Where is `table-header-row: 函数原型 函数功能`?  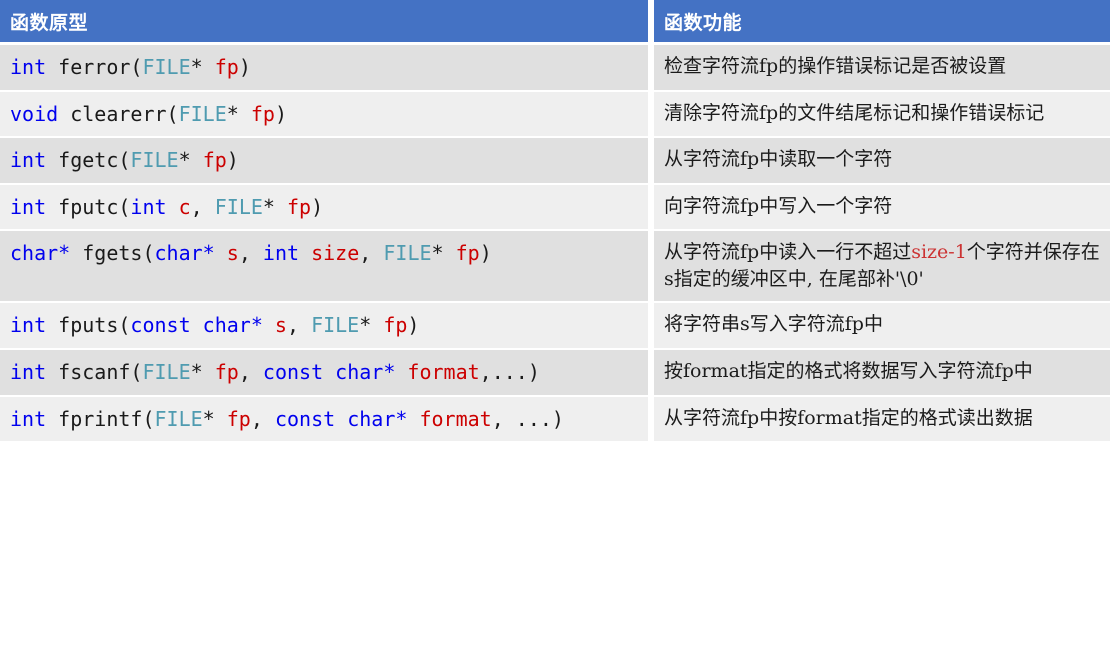
table-header-row: 函数原型 函数功能 is located at coordinates (555, 21).